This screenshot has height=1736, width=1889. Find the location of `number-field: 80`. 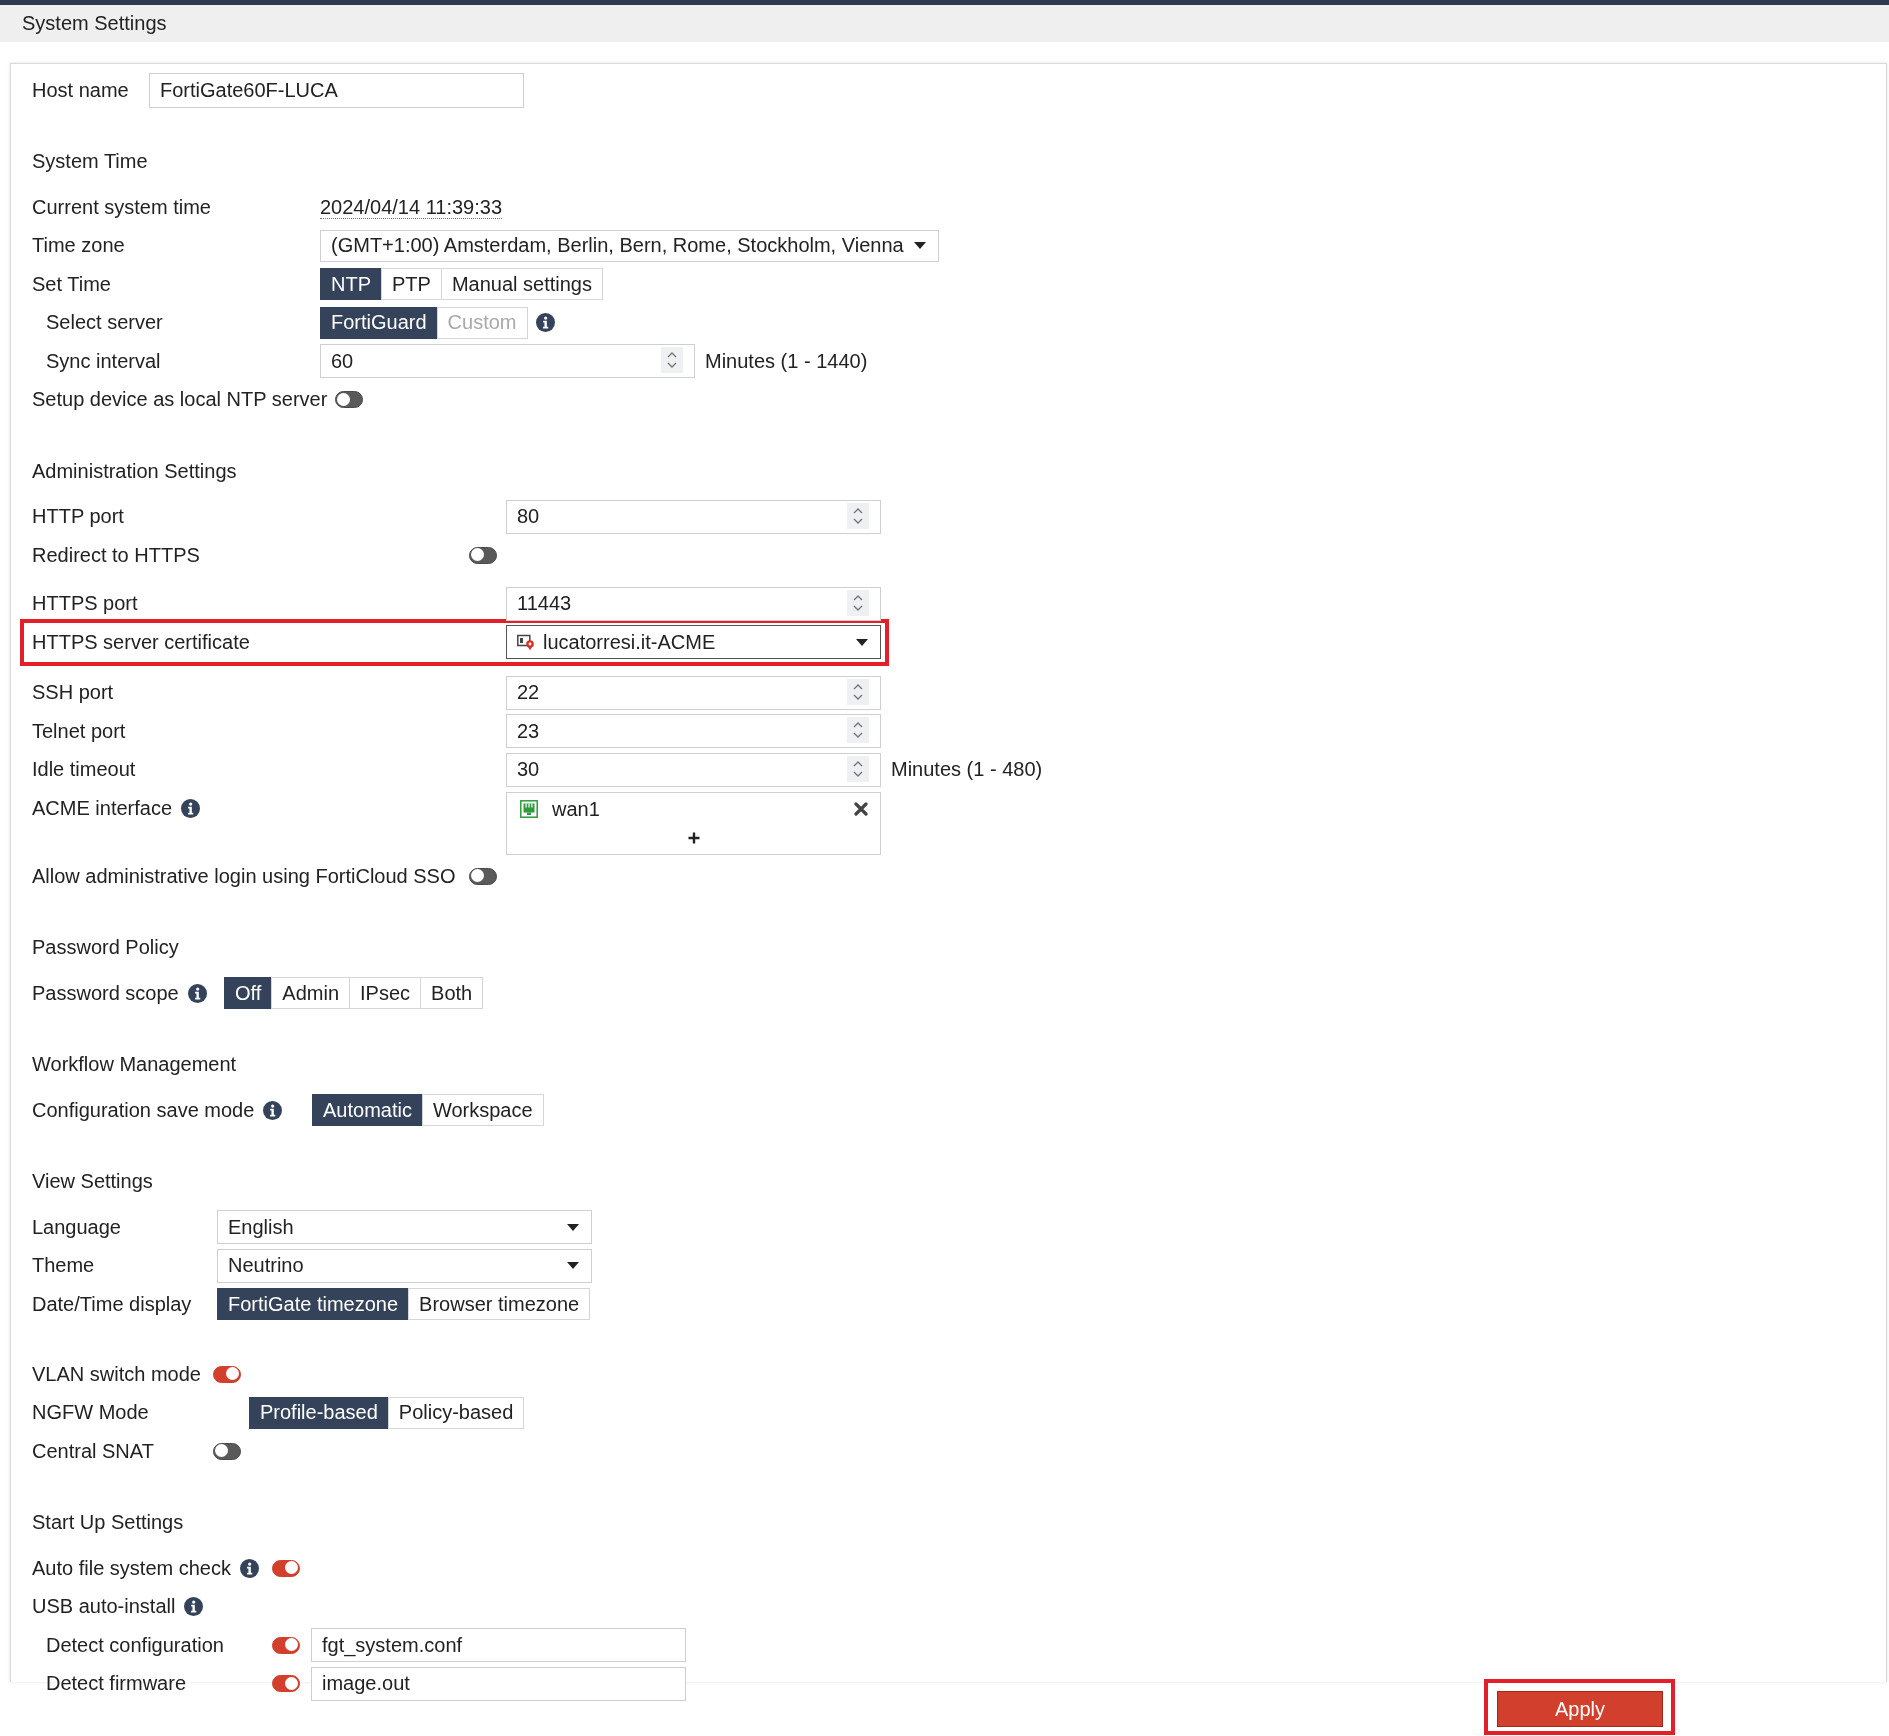

number-field: 80 is located at coordinates (693, 516).